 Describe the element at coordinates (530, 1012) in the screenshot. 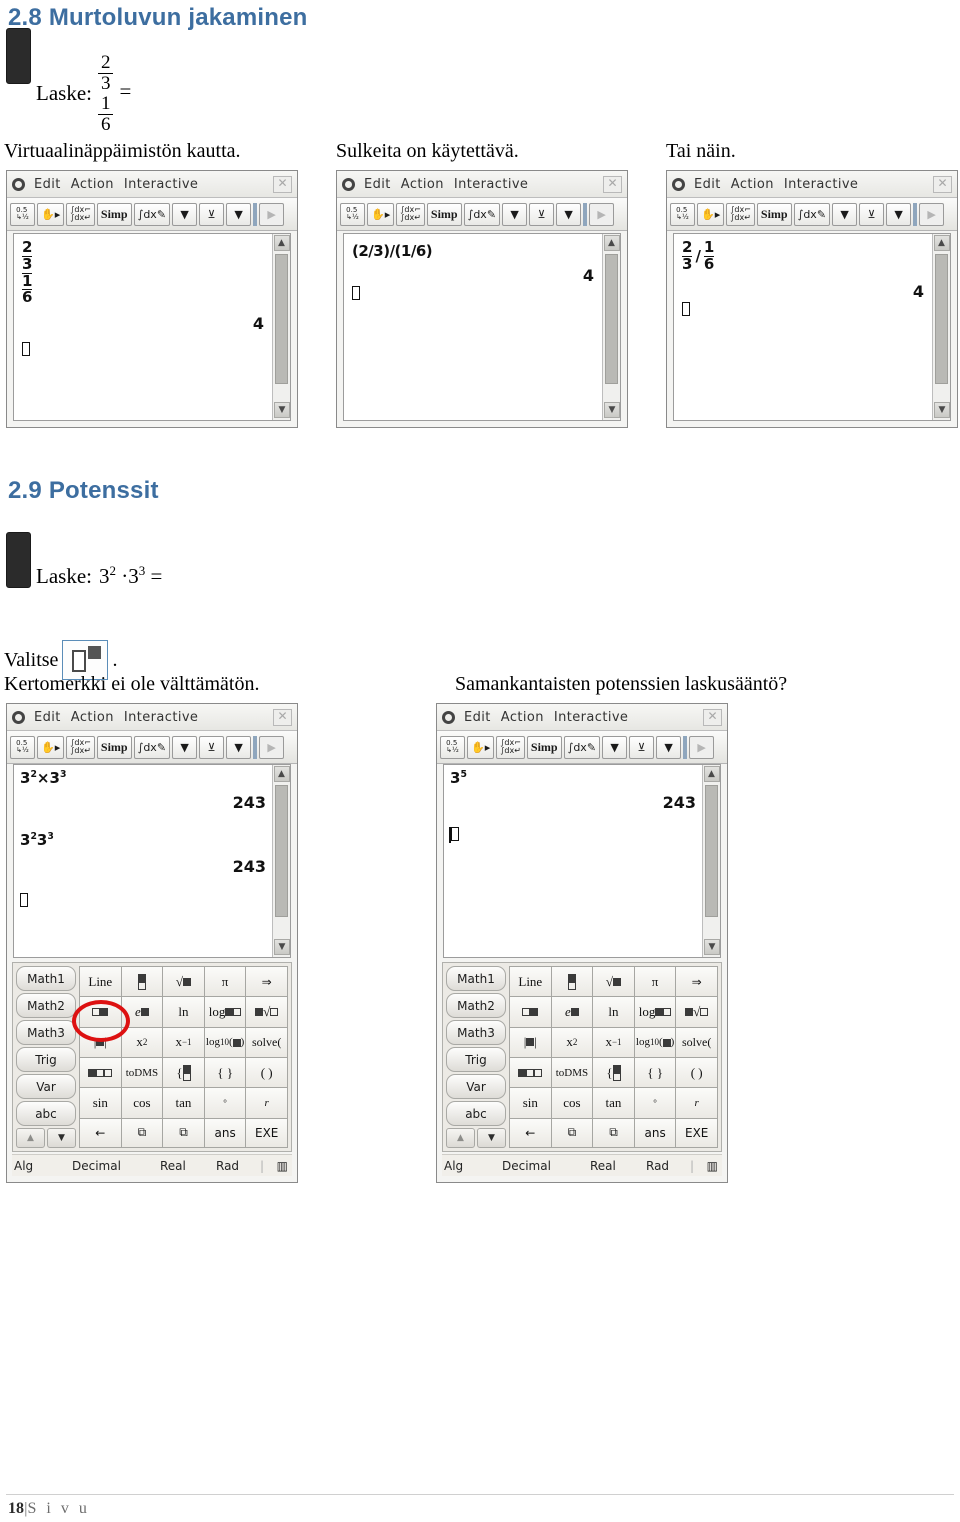

I see `key-power` at that location.